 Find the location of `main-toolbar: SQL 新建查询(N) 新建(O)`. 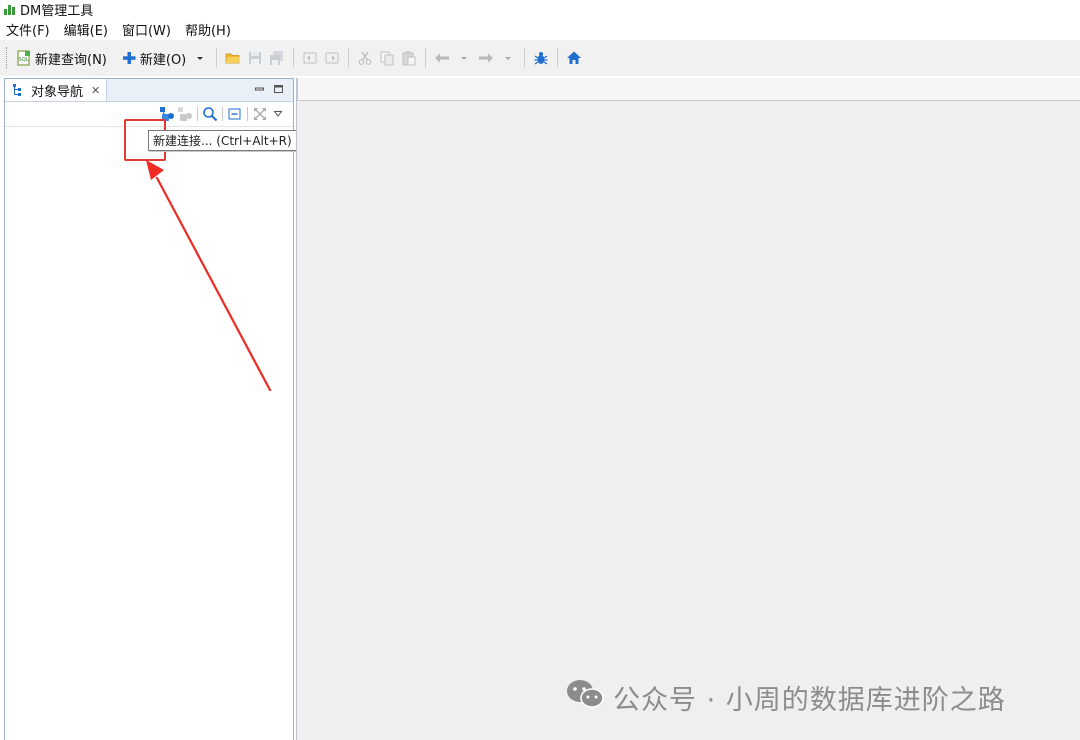

main-toolbar: SQL 新建查询(N) 新建(O) is located at coordinates (540, 58).